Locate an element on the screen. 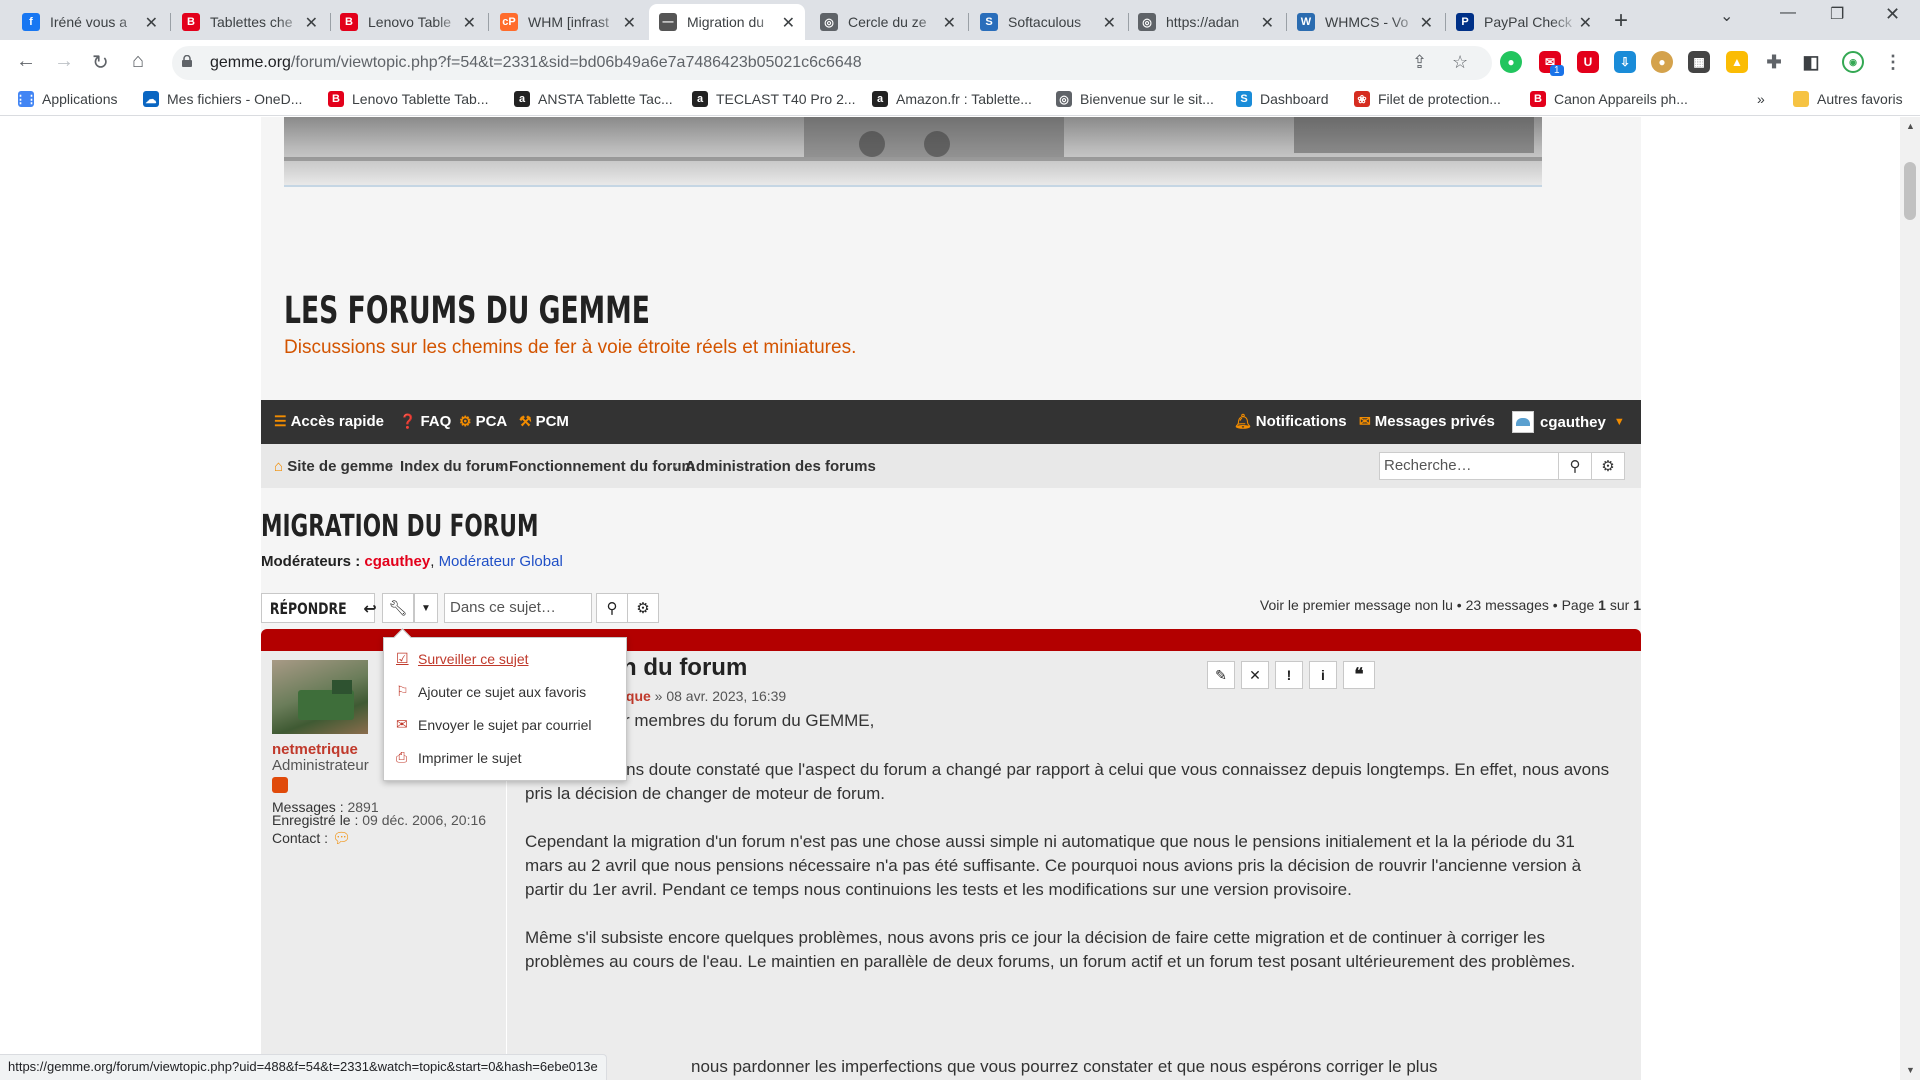  browser-tab: ◎ https://adan ✕ is located at coordinates (1206, 22).